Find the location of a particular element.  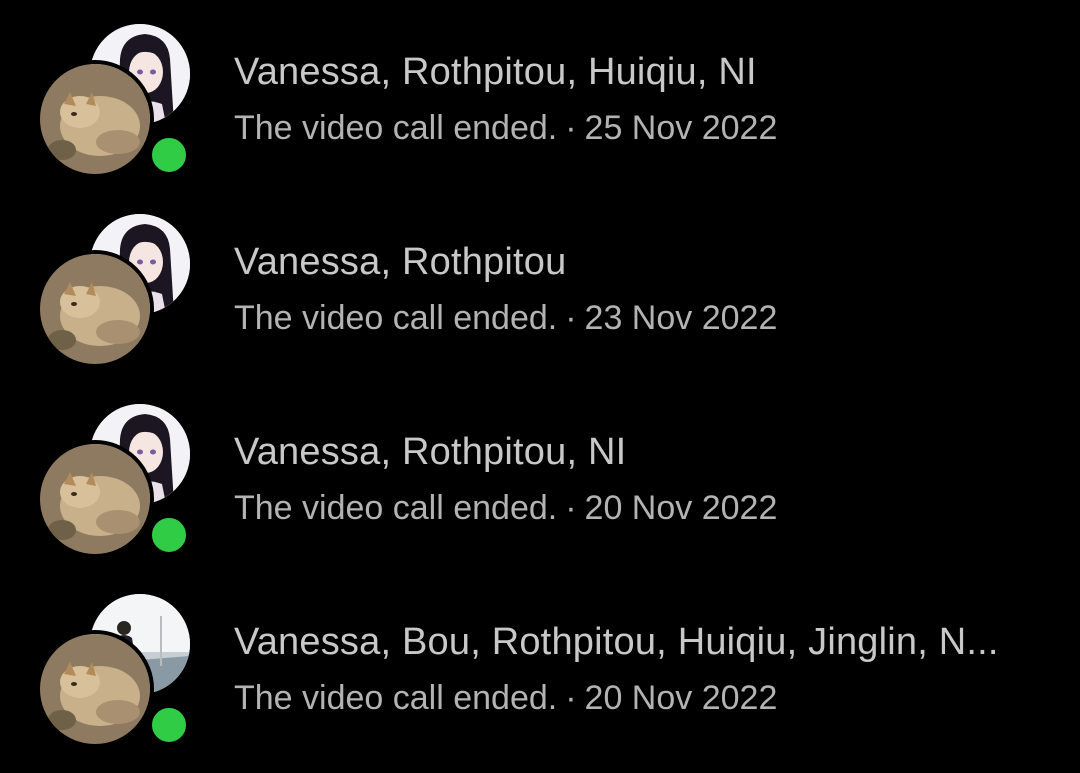

conversation-preview: The video call ended. · 25 Nov 2022 is located at coordinates (644, 128).